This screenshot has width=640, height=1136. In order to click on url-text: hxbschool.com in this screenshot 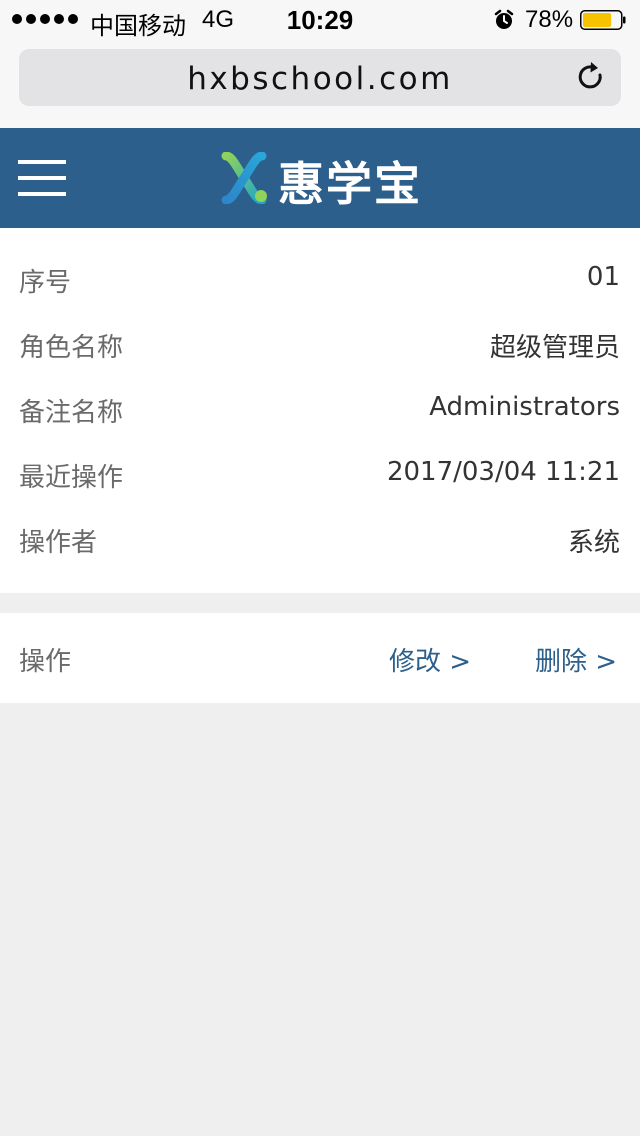, I will do `click(320, 79)`.